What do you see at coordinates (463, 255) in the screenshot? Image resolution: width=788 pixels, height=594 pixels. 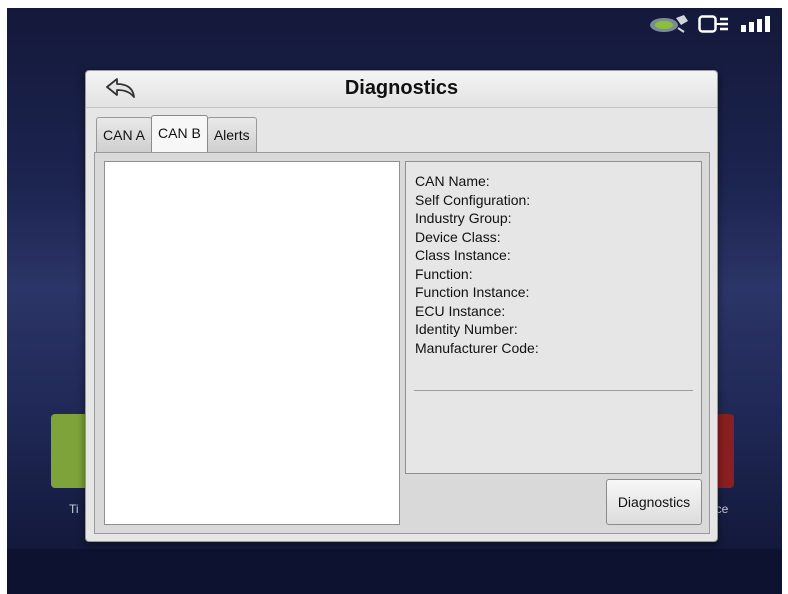 I see `info-field-class-instance: Class Instance:` at bounding box center [463, 255].